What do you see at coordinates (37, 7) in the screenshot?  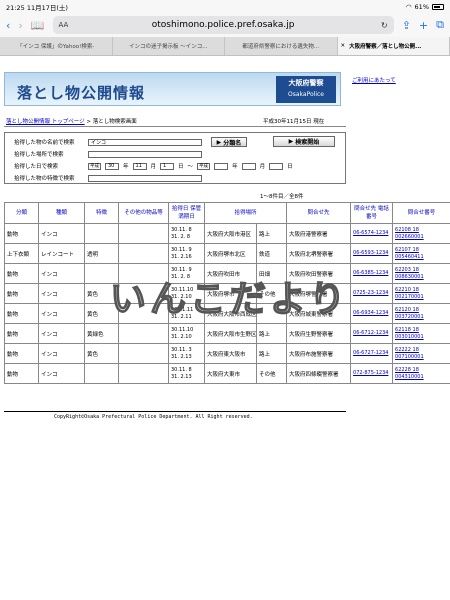 I see `status-time: 21:25 11月17日(土)` at bounding box center [37, 7].